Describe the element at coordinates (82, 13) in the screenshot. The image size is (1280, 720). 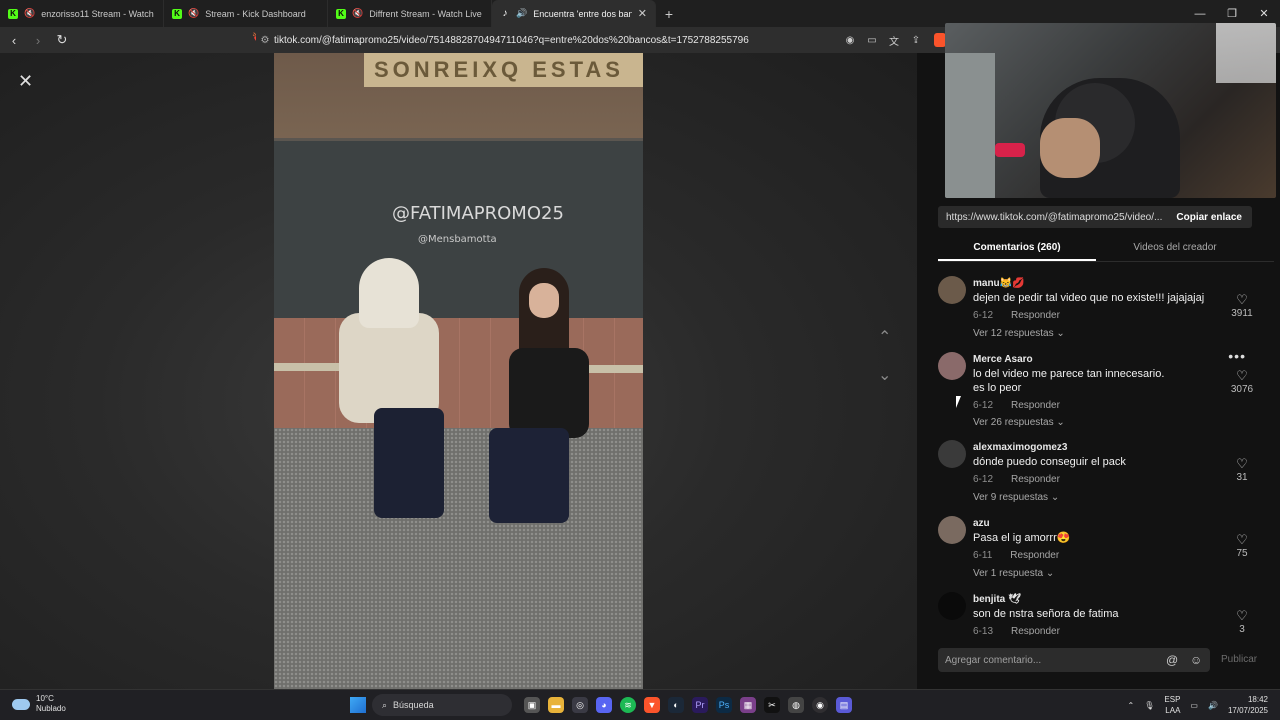
I see `browser-tab-1: K 🔇 enzorisso11 Stream - Watch Live` at that location.